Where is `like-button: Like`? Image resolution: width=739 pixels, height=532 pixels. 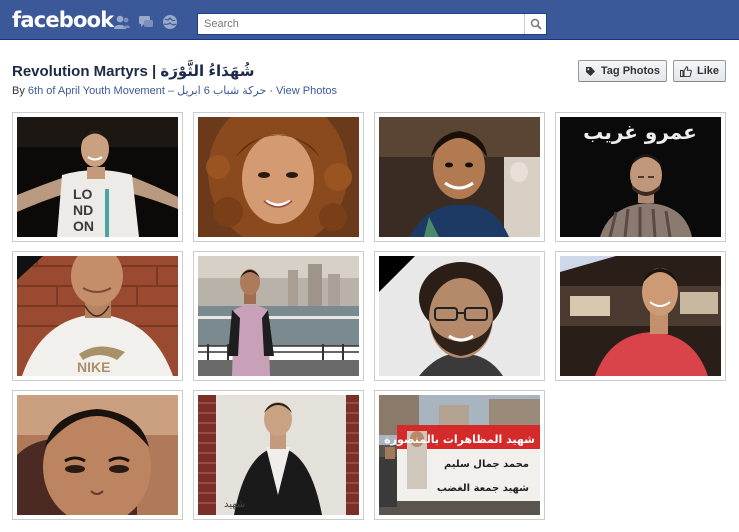
like-button: Like is located at coordinates (699, 71).